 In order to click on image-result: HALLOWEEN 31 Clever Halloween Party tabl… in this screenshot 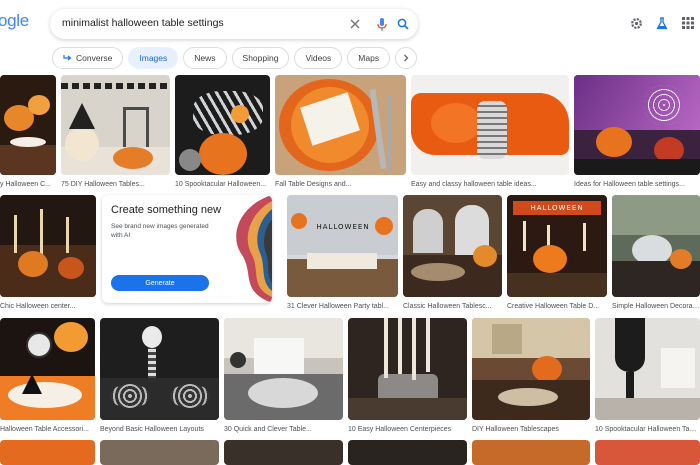, I will do `click(342, 253)`.